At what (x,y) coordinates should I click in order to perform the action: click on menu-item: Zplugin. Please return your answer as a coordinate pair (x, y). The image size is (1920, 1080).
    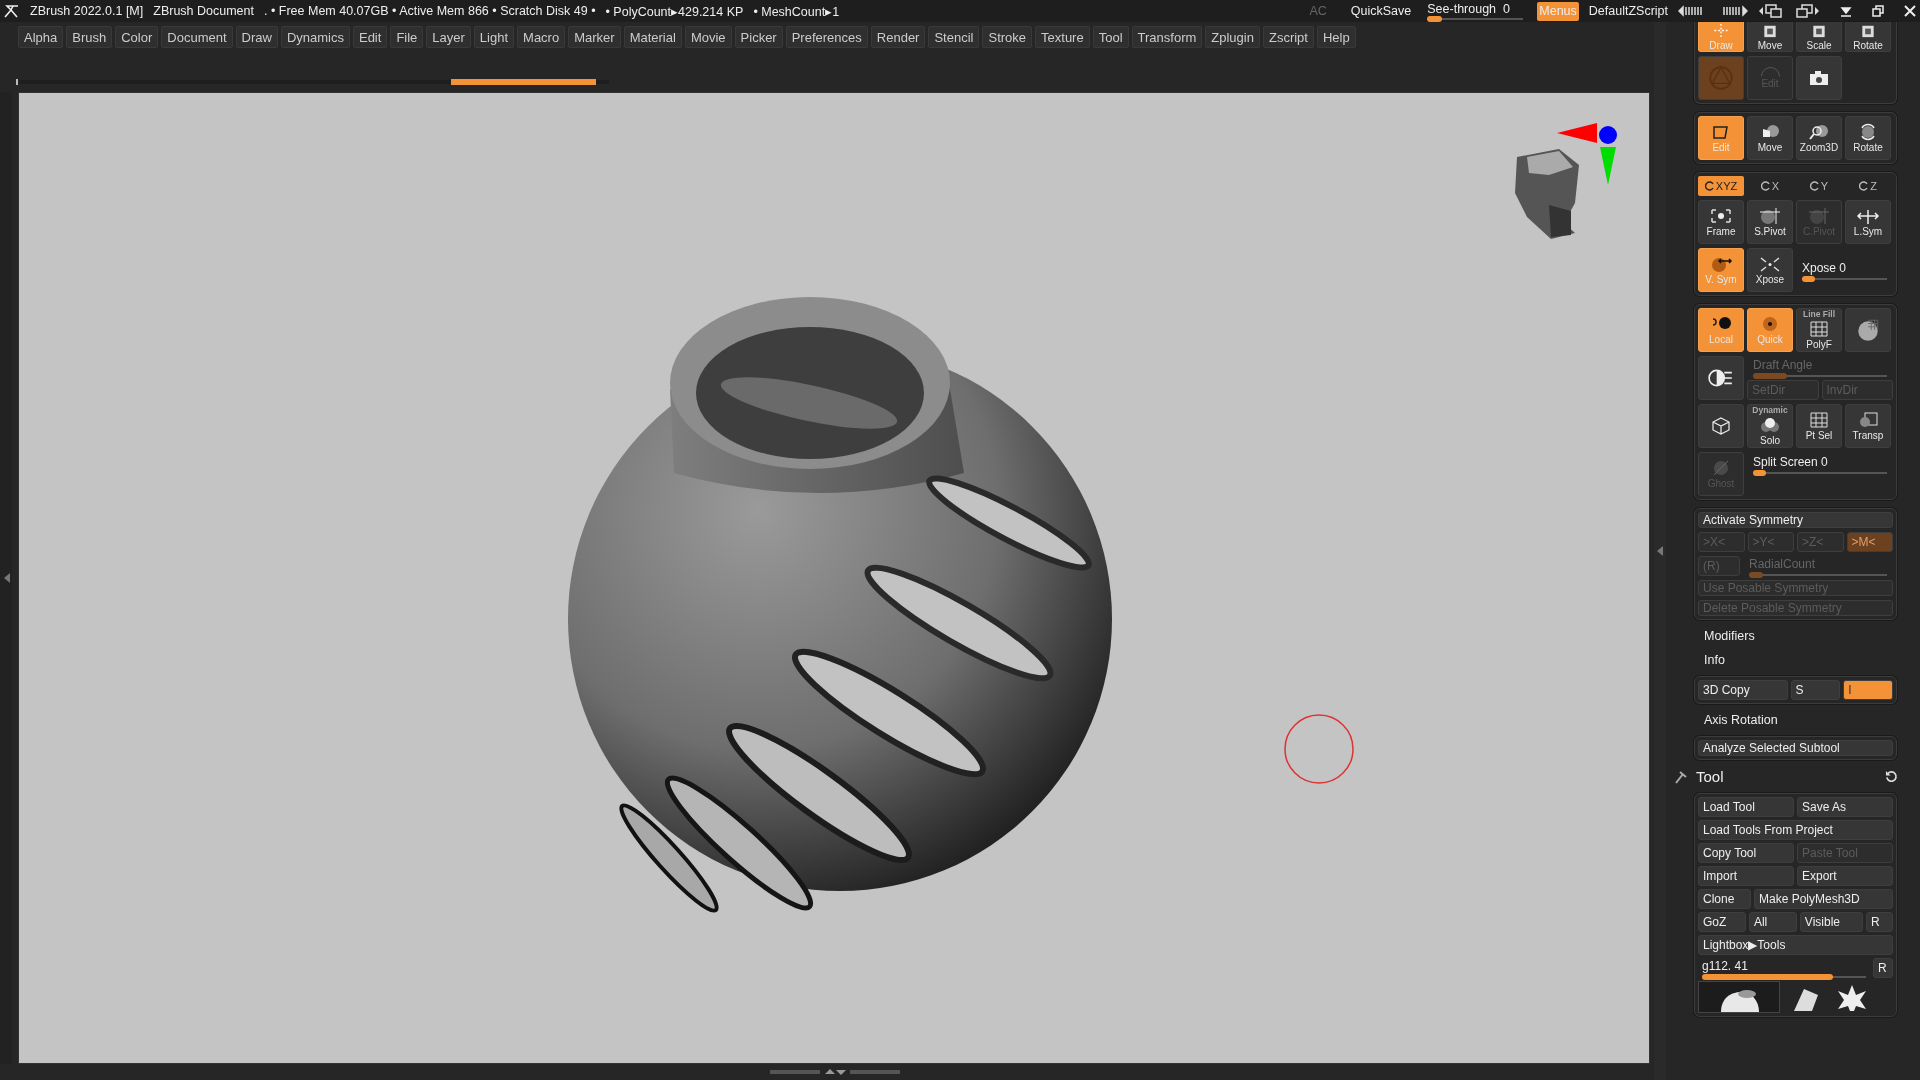
    Looking at the image, I should click on (1232, 37).